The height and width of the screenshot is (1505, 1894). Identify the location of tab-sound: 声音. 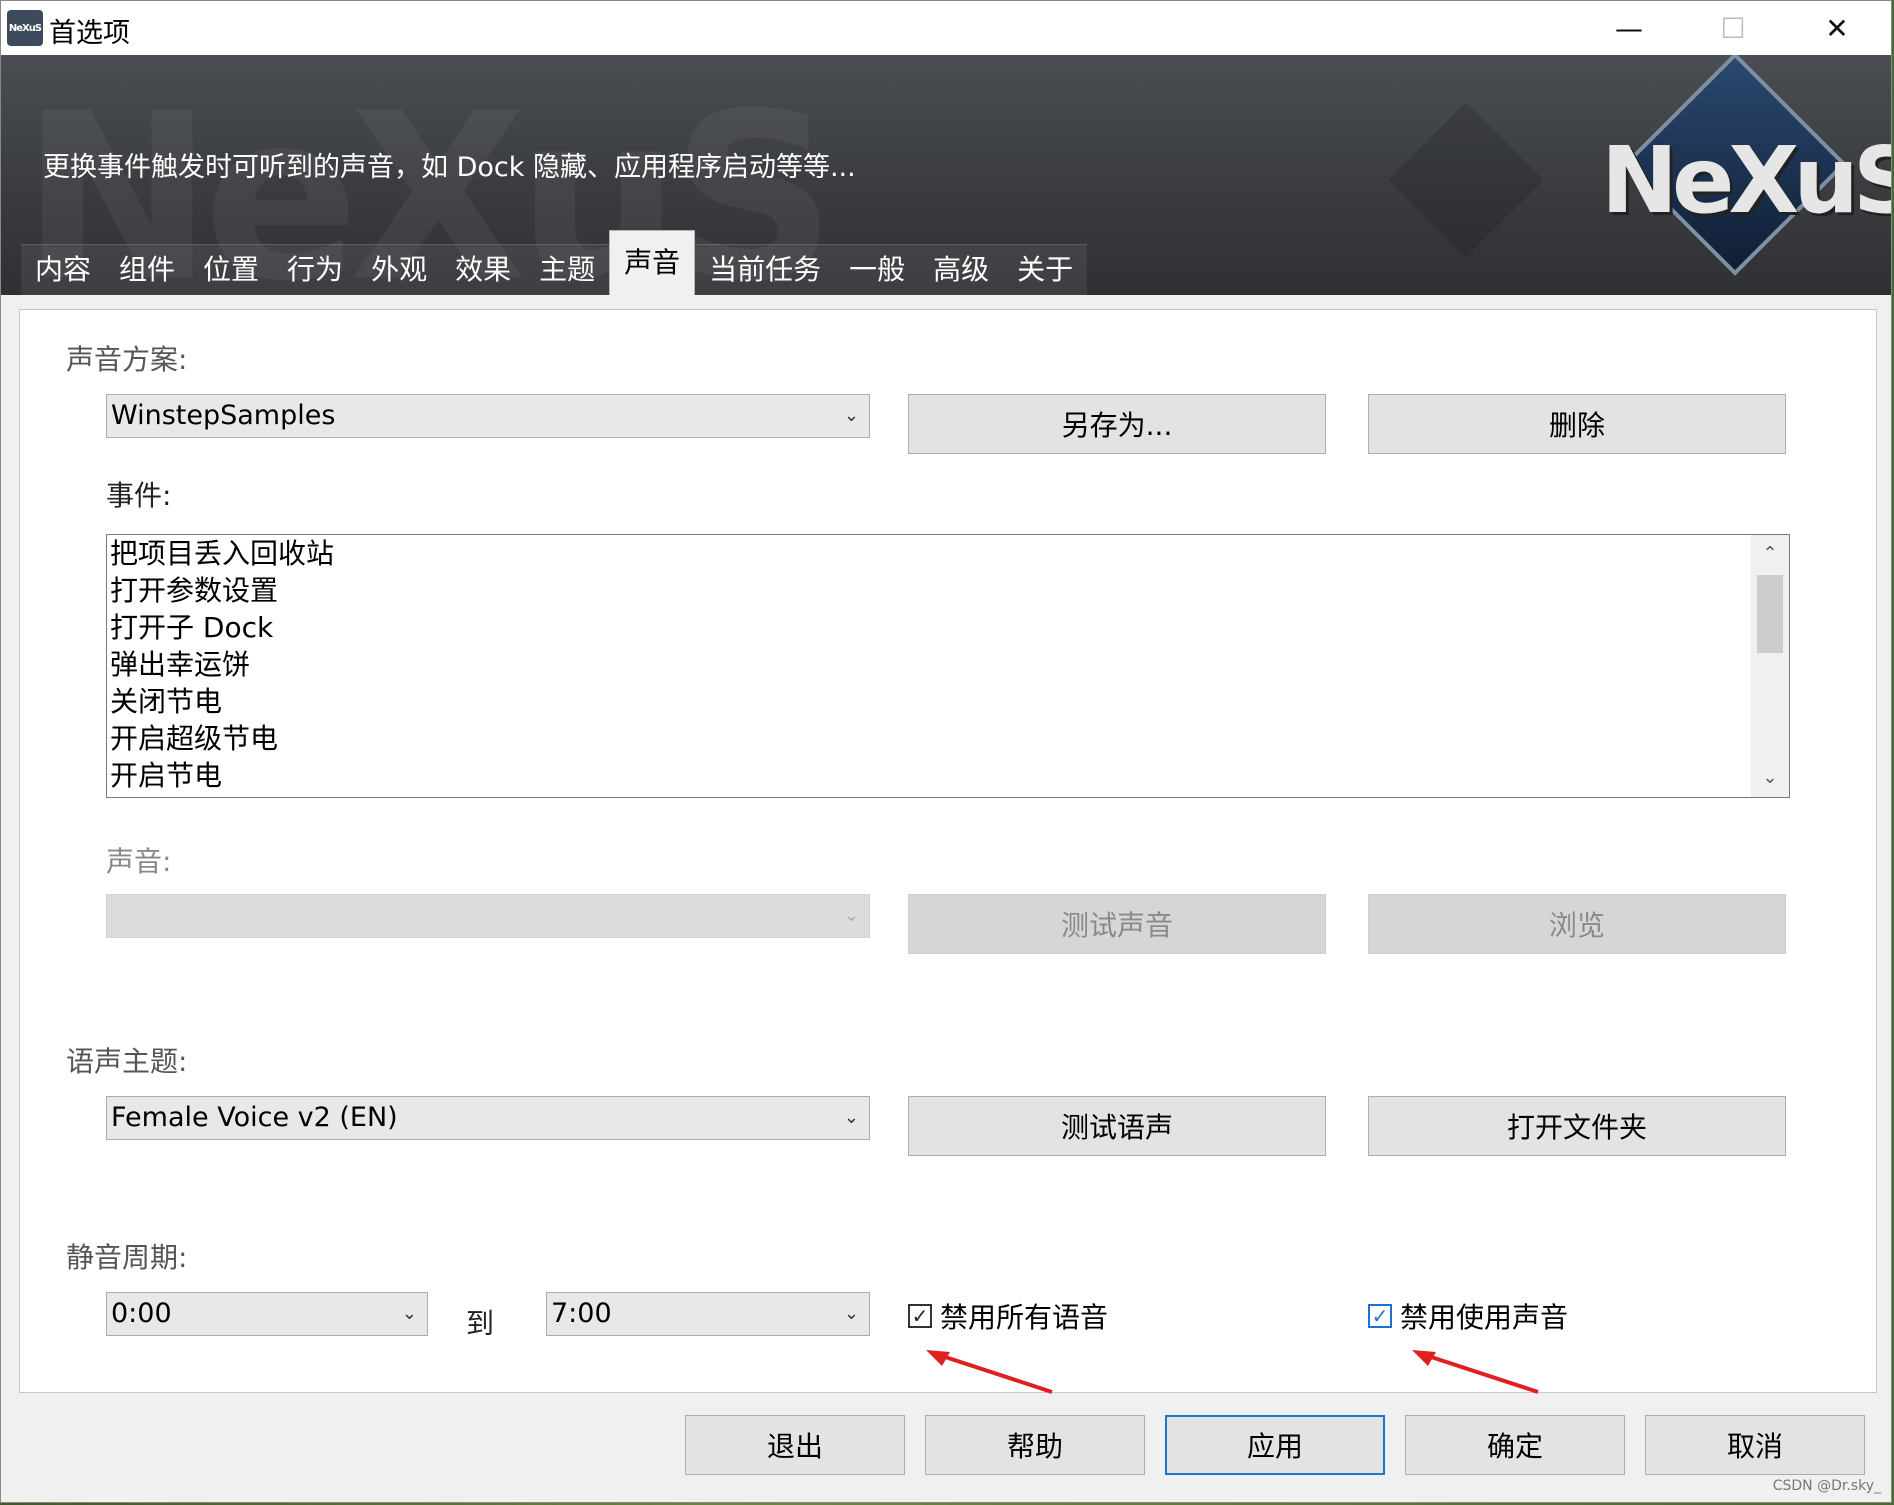
(652, 262).